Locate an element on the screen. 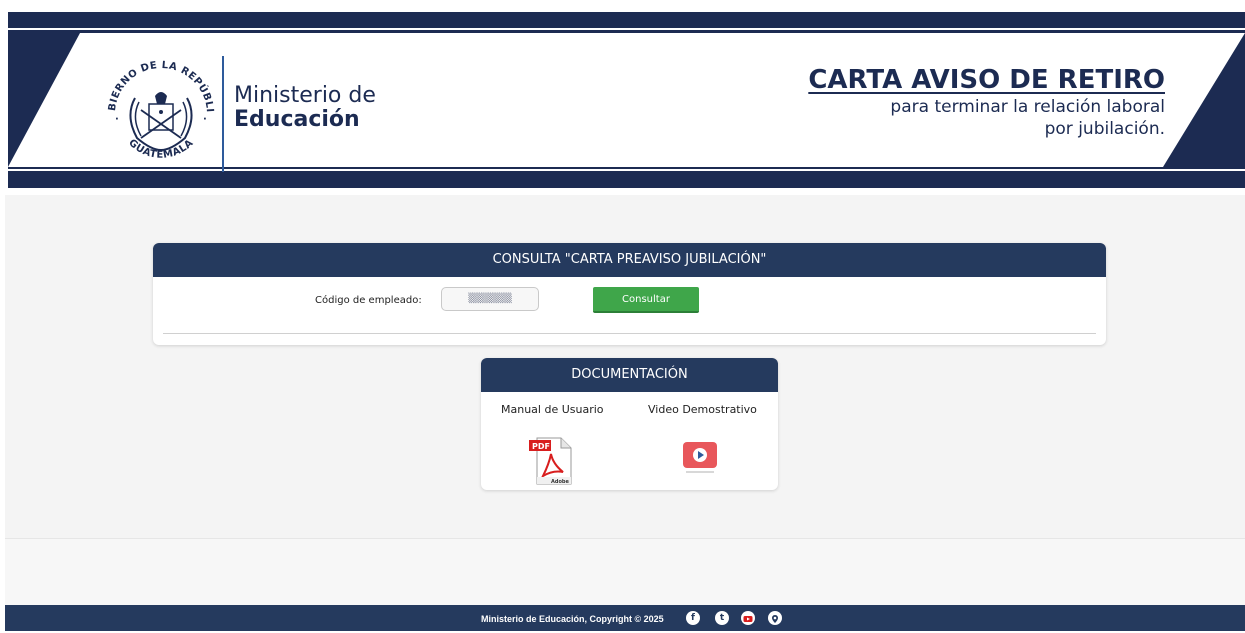 This screenshot has width=1245, height=633. ministry-line1: Ministerio de is located at coordinates (305, 95).